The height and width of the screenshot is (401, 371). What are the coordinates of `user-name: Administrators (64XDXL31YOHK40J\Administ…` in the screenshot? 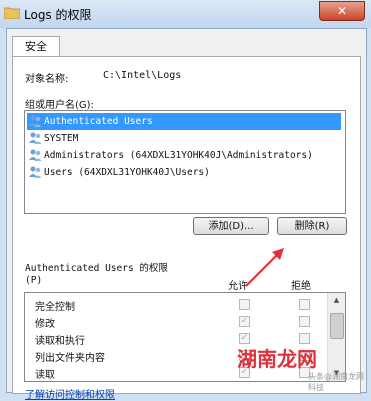 It's located at (178, 155).